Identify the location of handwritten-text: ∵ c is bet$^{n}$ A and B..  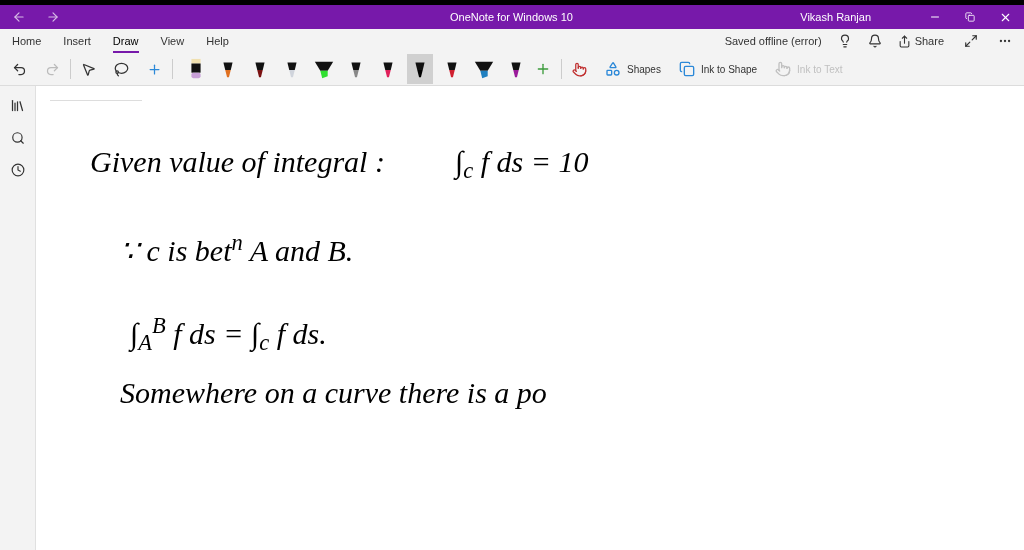
(237, 248).